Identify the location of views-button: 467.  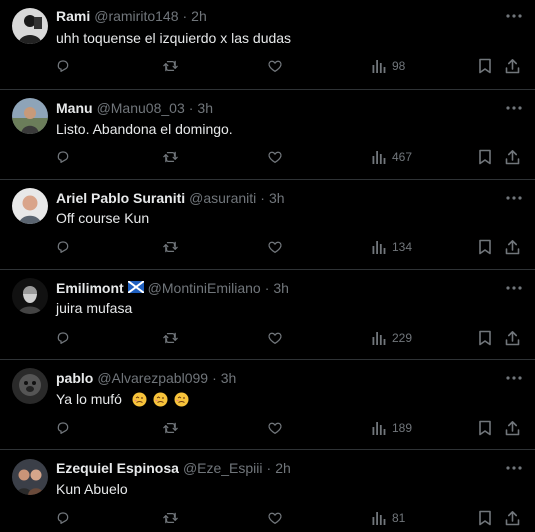
(392, 157).